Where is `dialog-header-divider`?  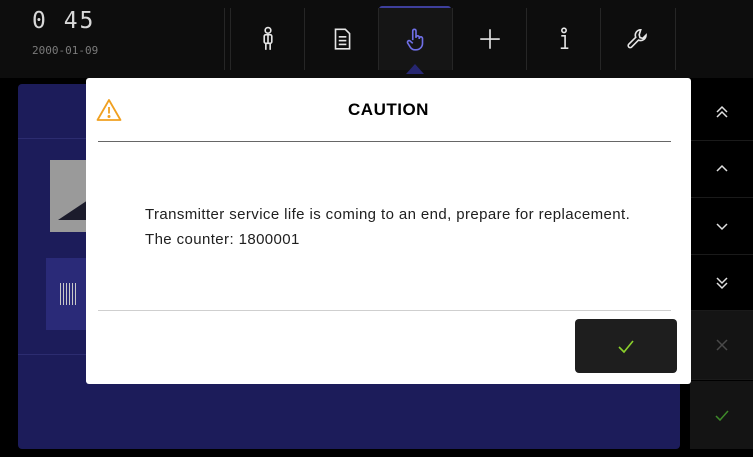
dialog-header-divider is located at coordinates (384, 141).